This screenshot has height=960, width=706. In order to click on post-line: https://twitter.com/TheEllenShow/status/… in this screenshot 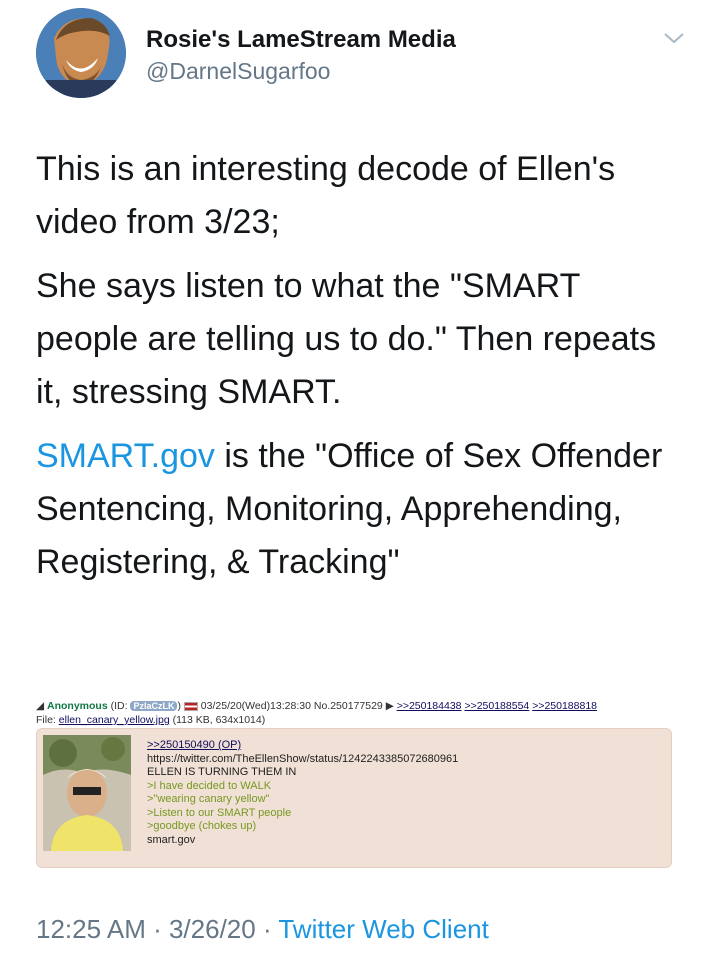, I will do `click(303, 758)`.